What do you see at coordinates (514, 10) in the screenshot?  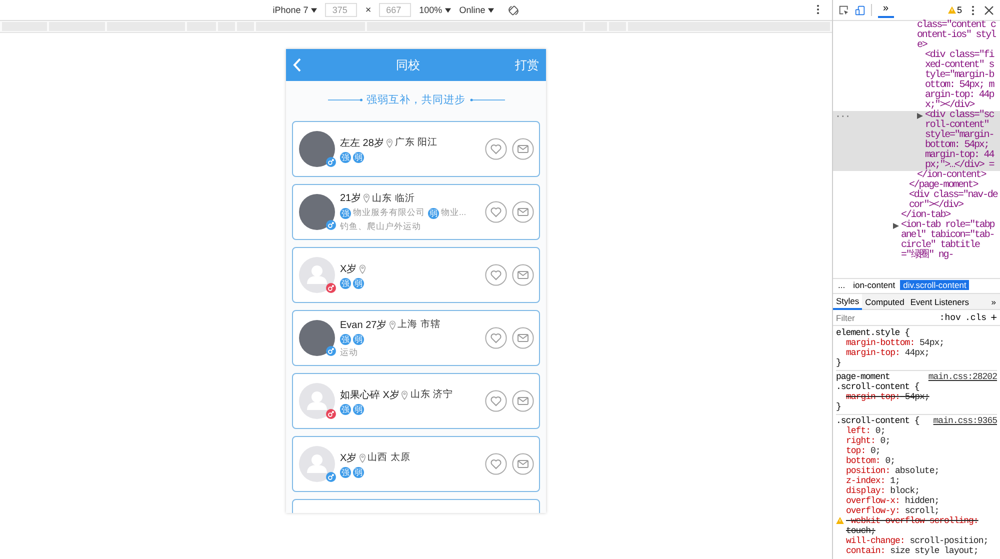 I see `rotate-icon` at bounding box center [514, 10].